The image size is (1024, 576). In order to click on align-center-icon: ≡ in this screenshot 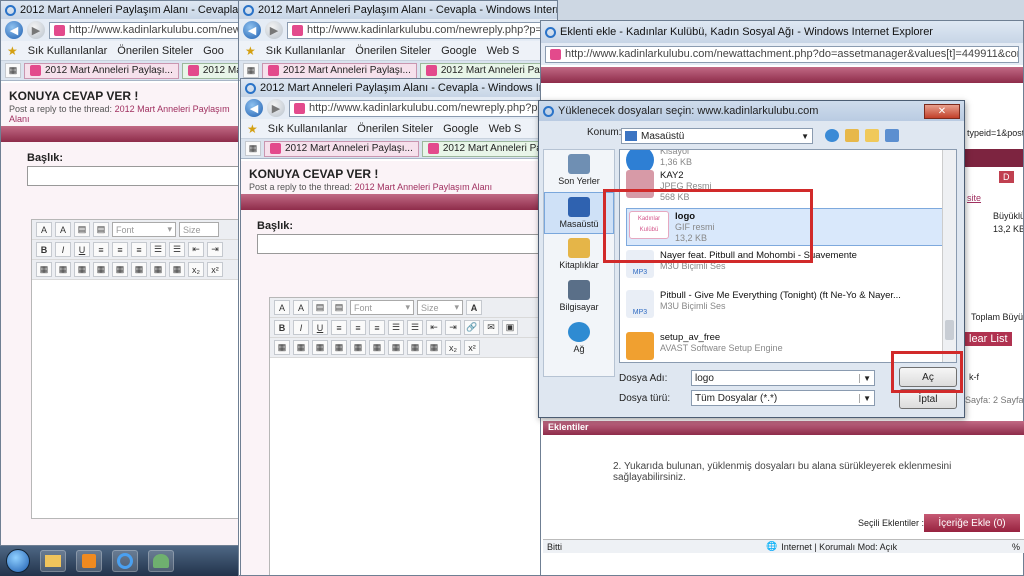, I will do `click(358, 327)`.